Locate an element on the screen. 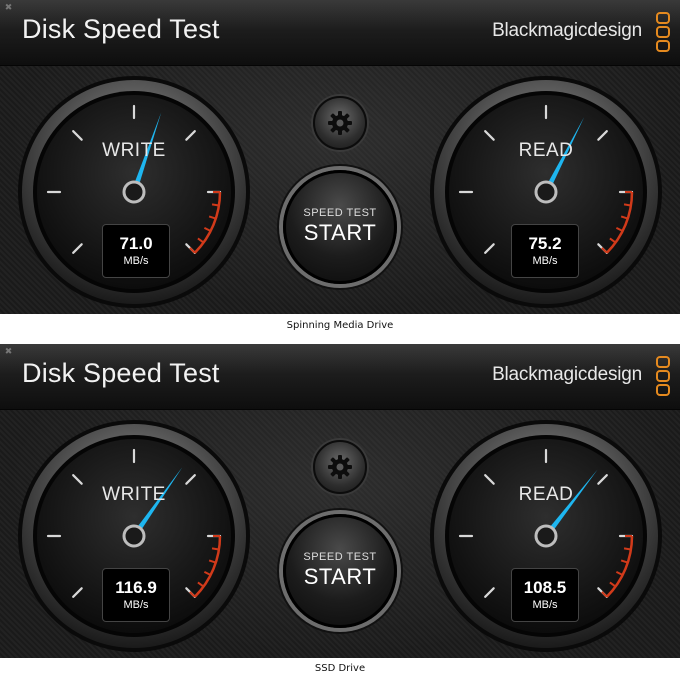 This screenshot has width=680, height=679. drive-caption: Spinning Media Drive is located at coordinates (340, 325).